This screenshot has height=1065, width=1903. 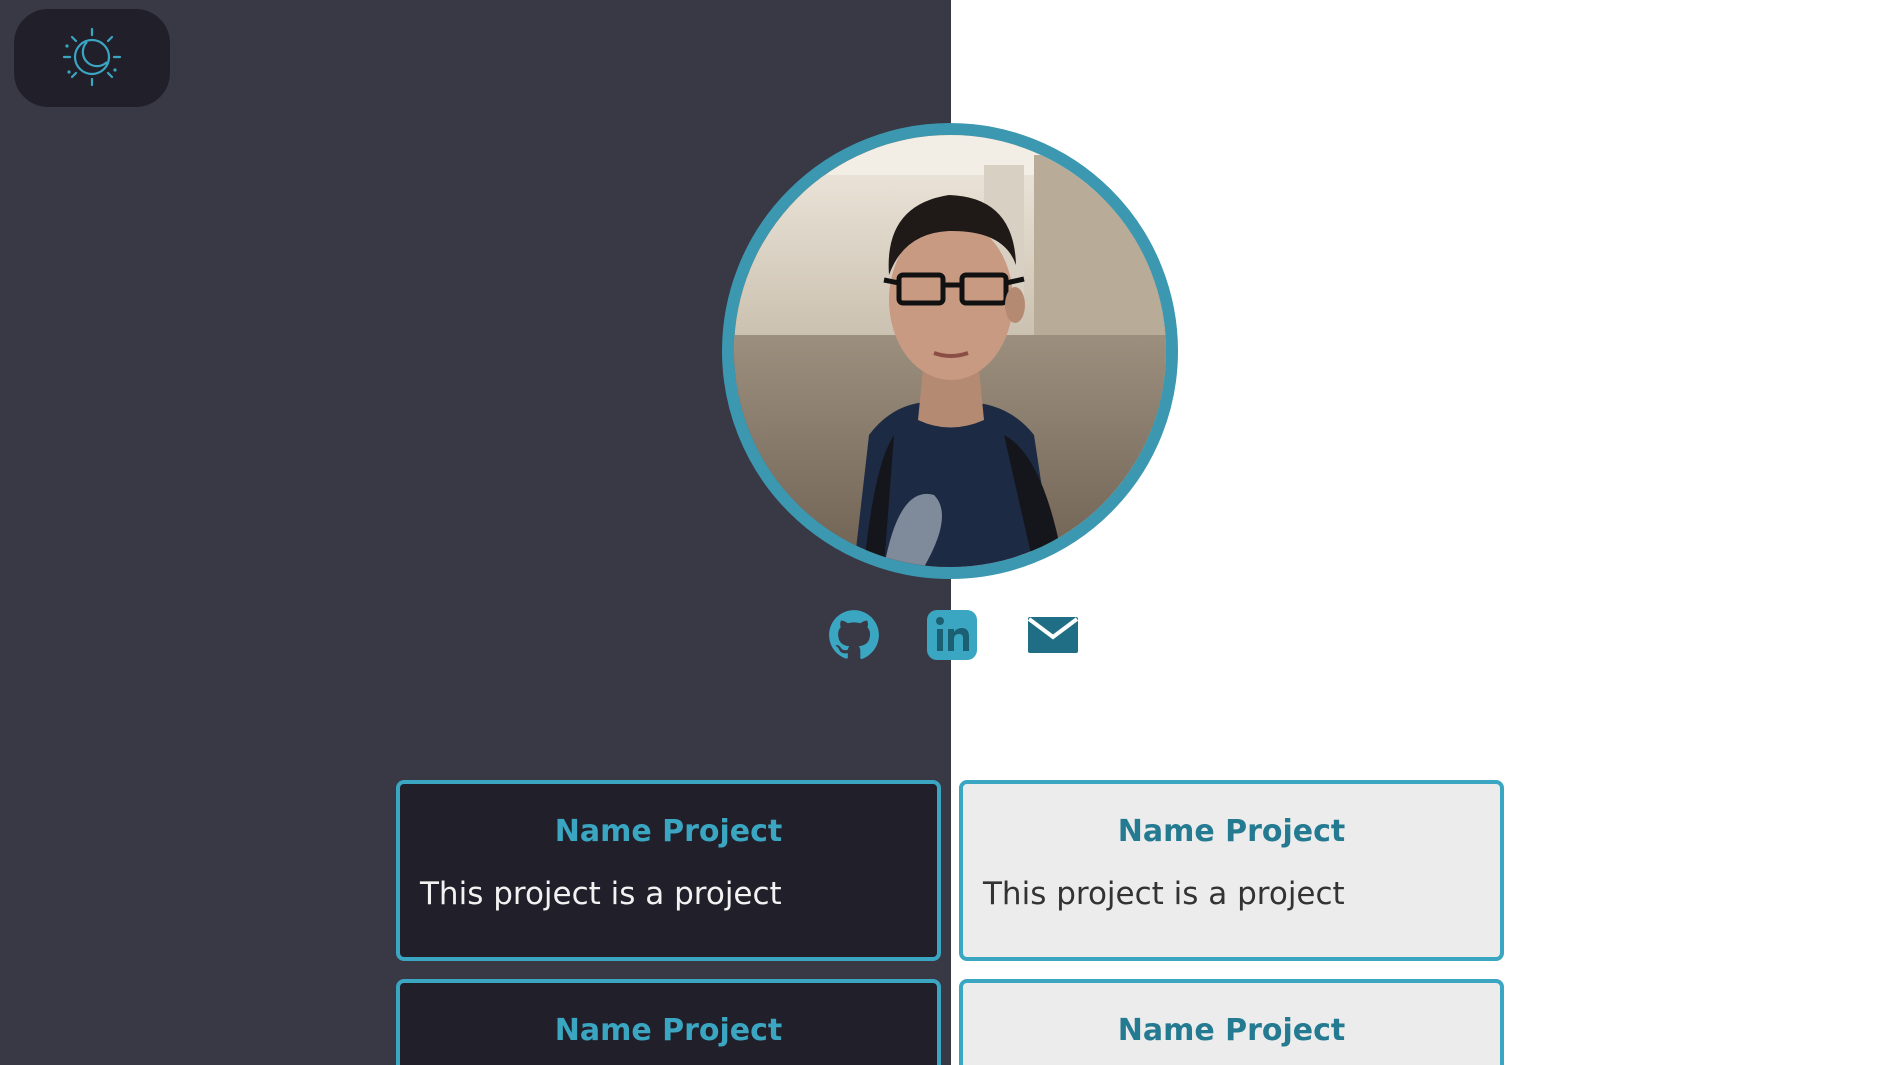 I want to click on profile-avatar, so click(x=950, y=351).